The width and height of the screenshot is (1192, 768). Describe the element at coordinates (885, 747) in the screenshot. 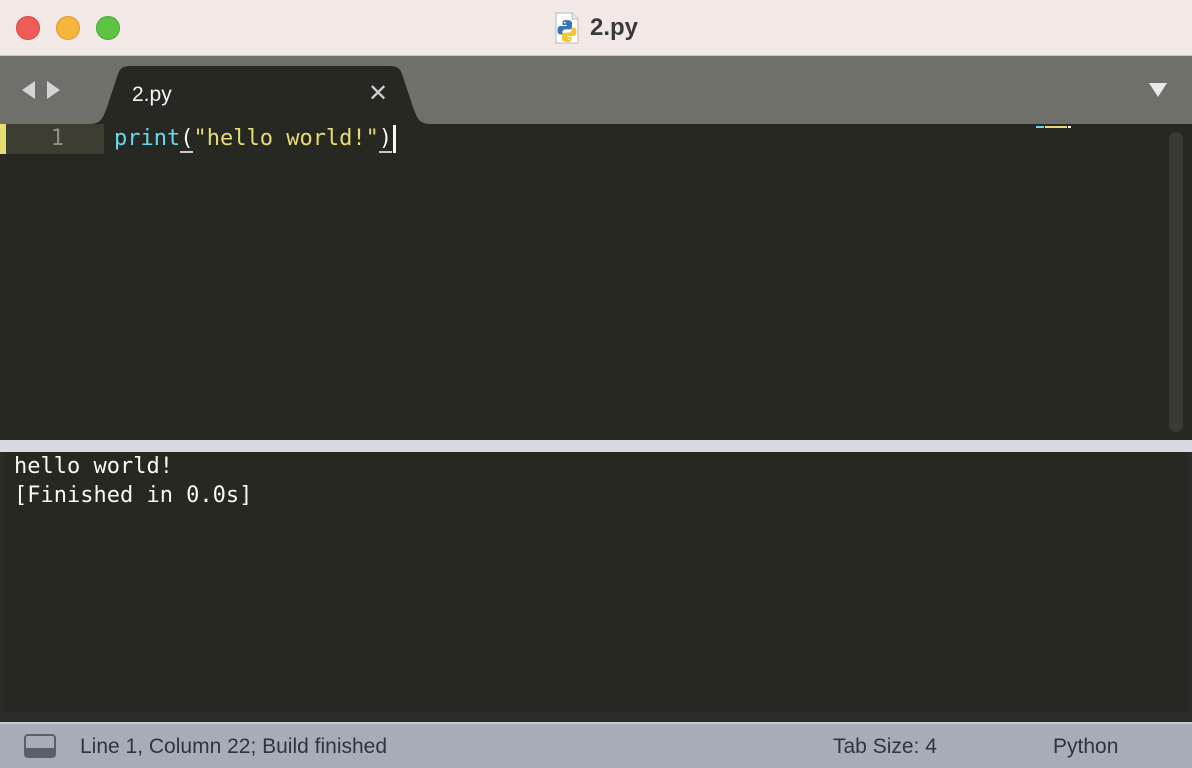

I see `tab-size-selector: Tab Size: 4` at that location.